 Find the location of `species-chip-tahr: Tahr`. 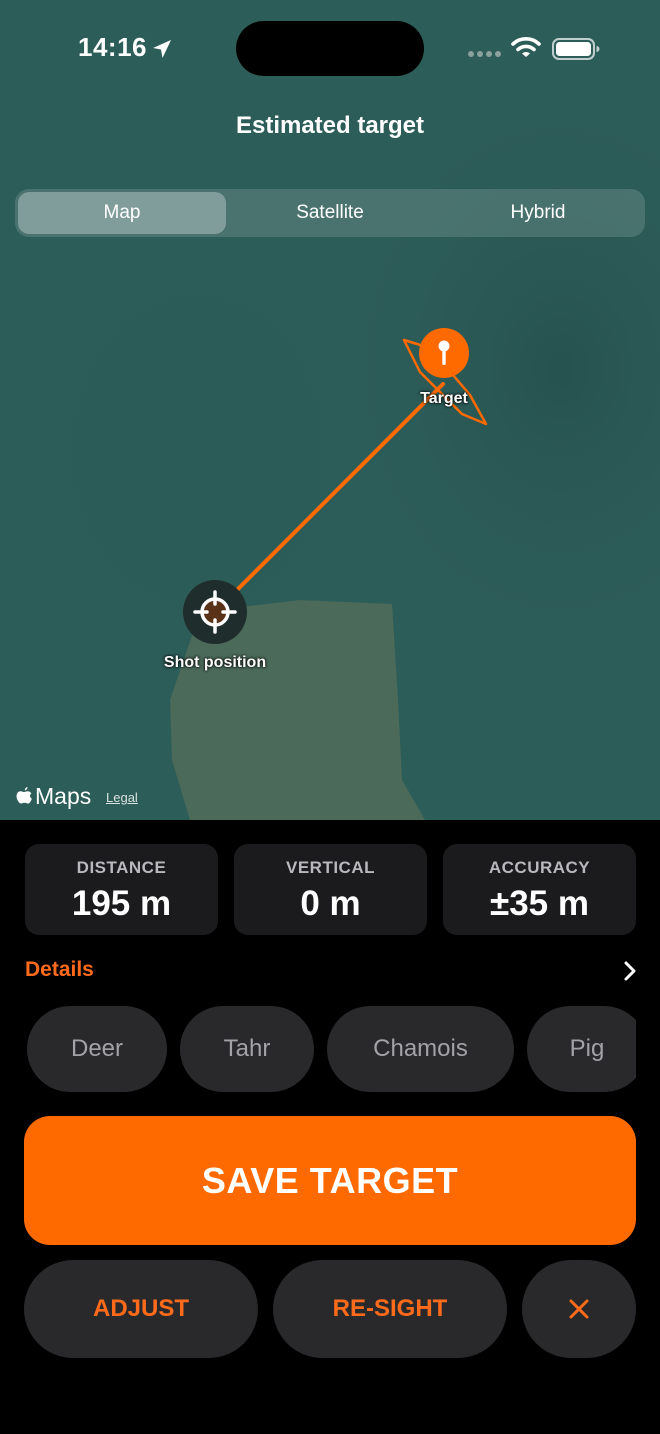

species-chip-tahr: Tahr is located at coordinates (247, 1049).